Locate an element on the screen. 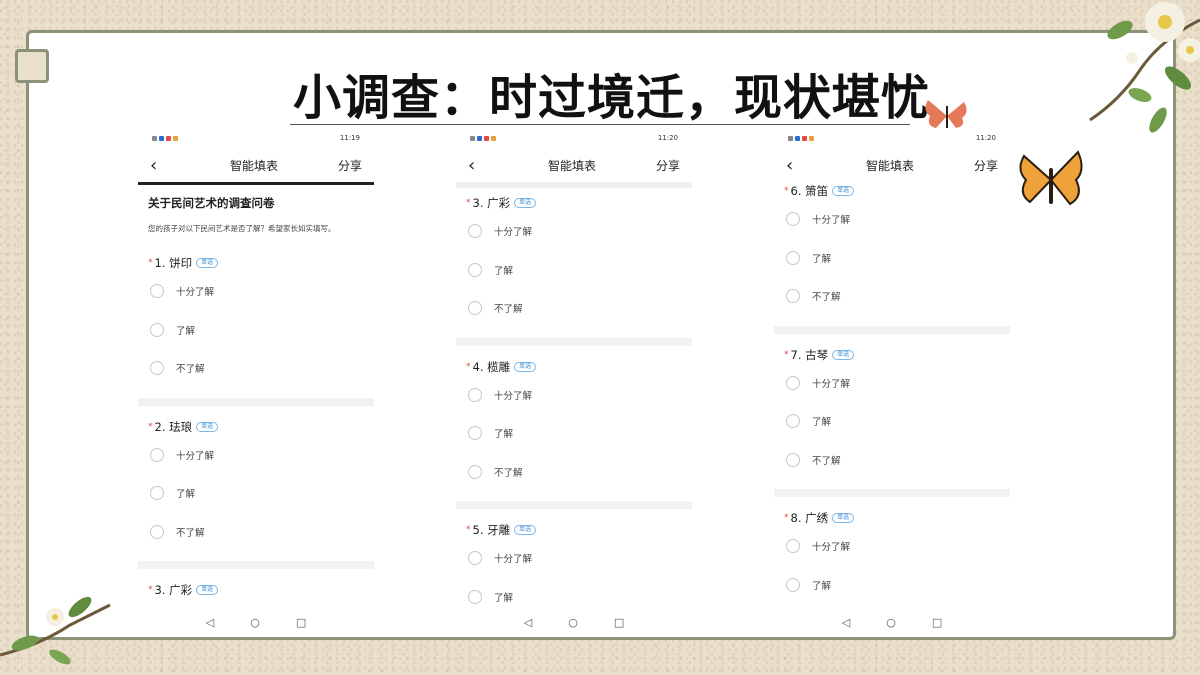 The image size is (1200, 675). status-time: 11:19 is located at coordinates (349, 138).